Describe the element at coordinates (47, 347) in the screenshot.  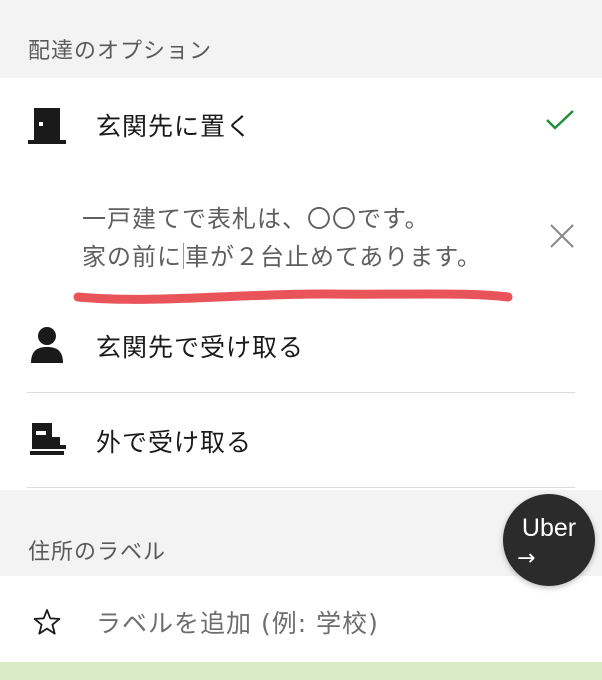
I see `person-icon` at that location.